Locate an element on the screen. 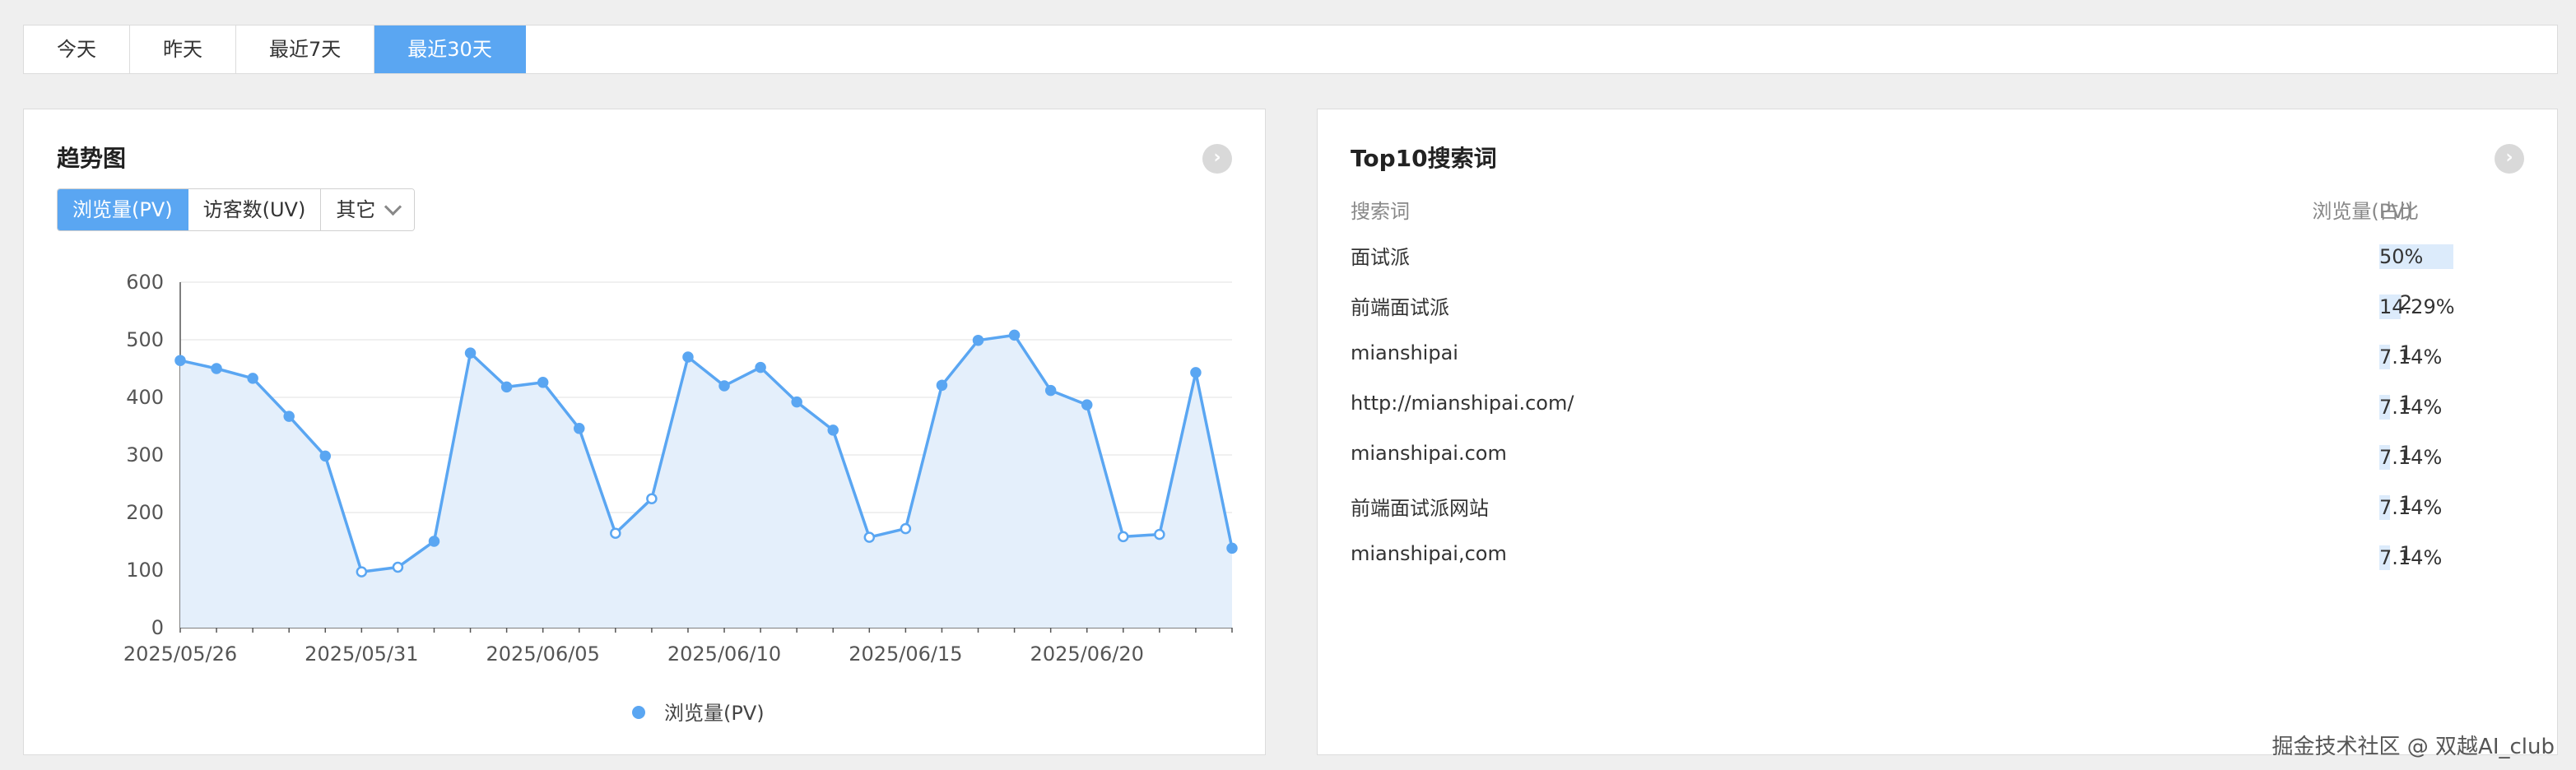  header-term: 搜索词 is located at coordinates (1380, 211).